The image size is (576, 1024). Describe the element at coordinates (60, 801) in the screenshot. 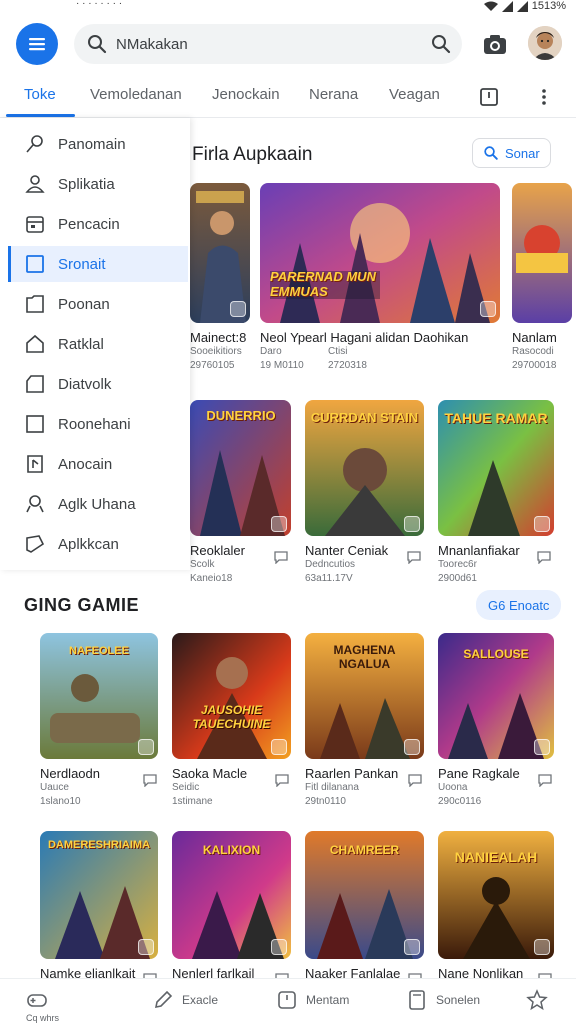

I see `game-meta: 1slano10` at that location.